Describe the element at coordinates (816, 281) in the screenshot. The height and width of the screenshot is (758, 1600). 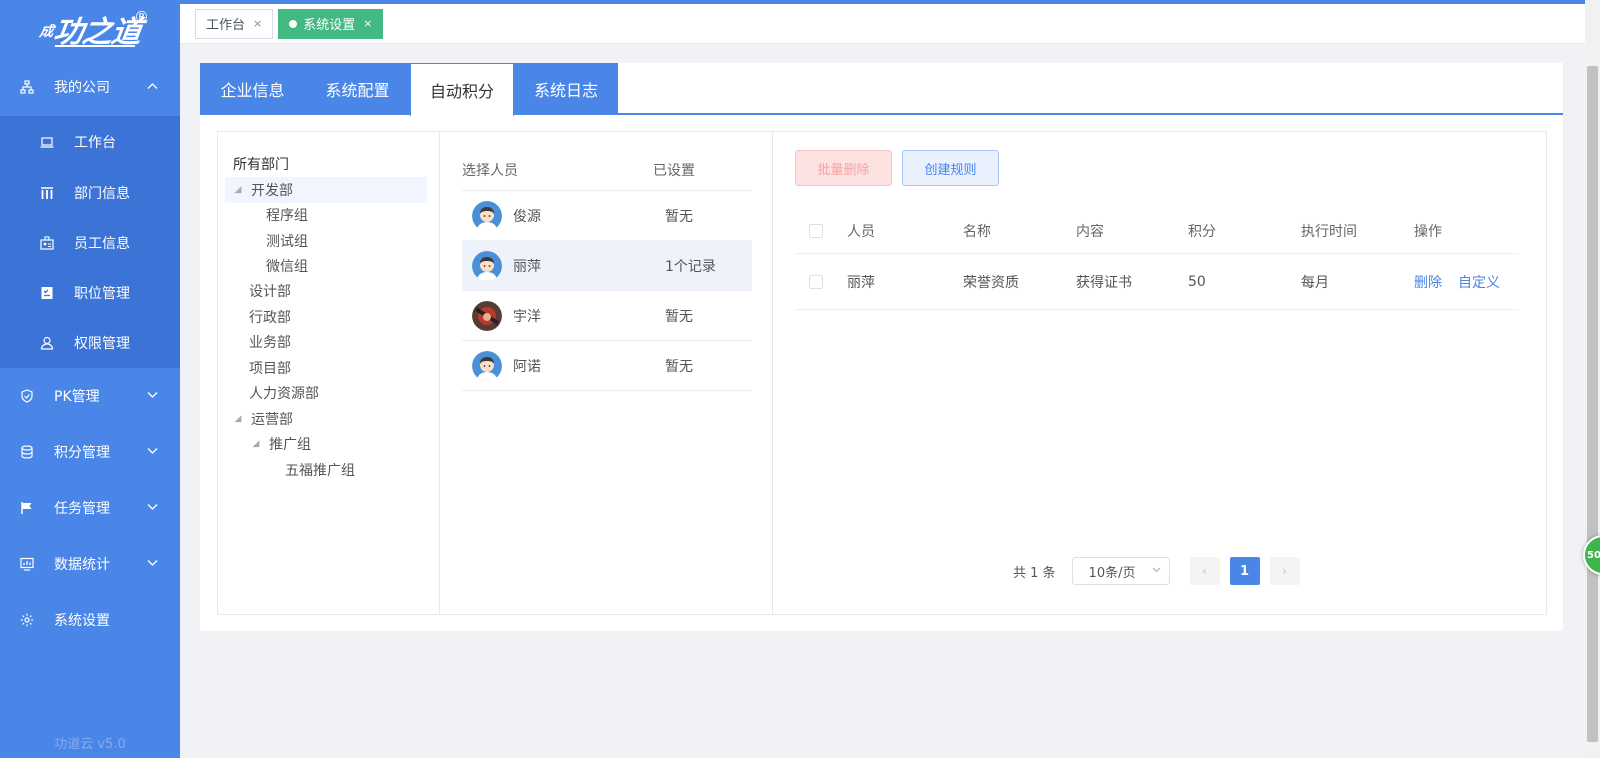
I see `row-checkbox` at that location.